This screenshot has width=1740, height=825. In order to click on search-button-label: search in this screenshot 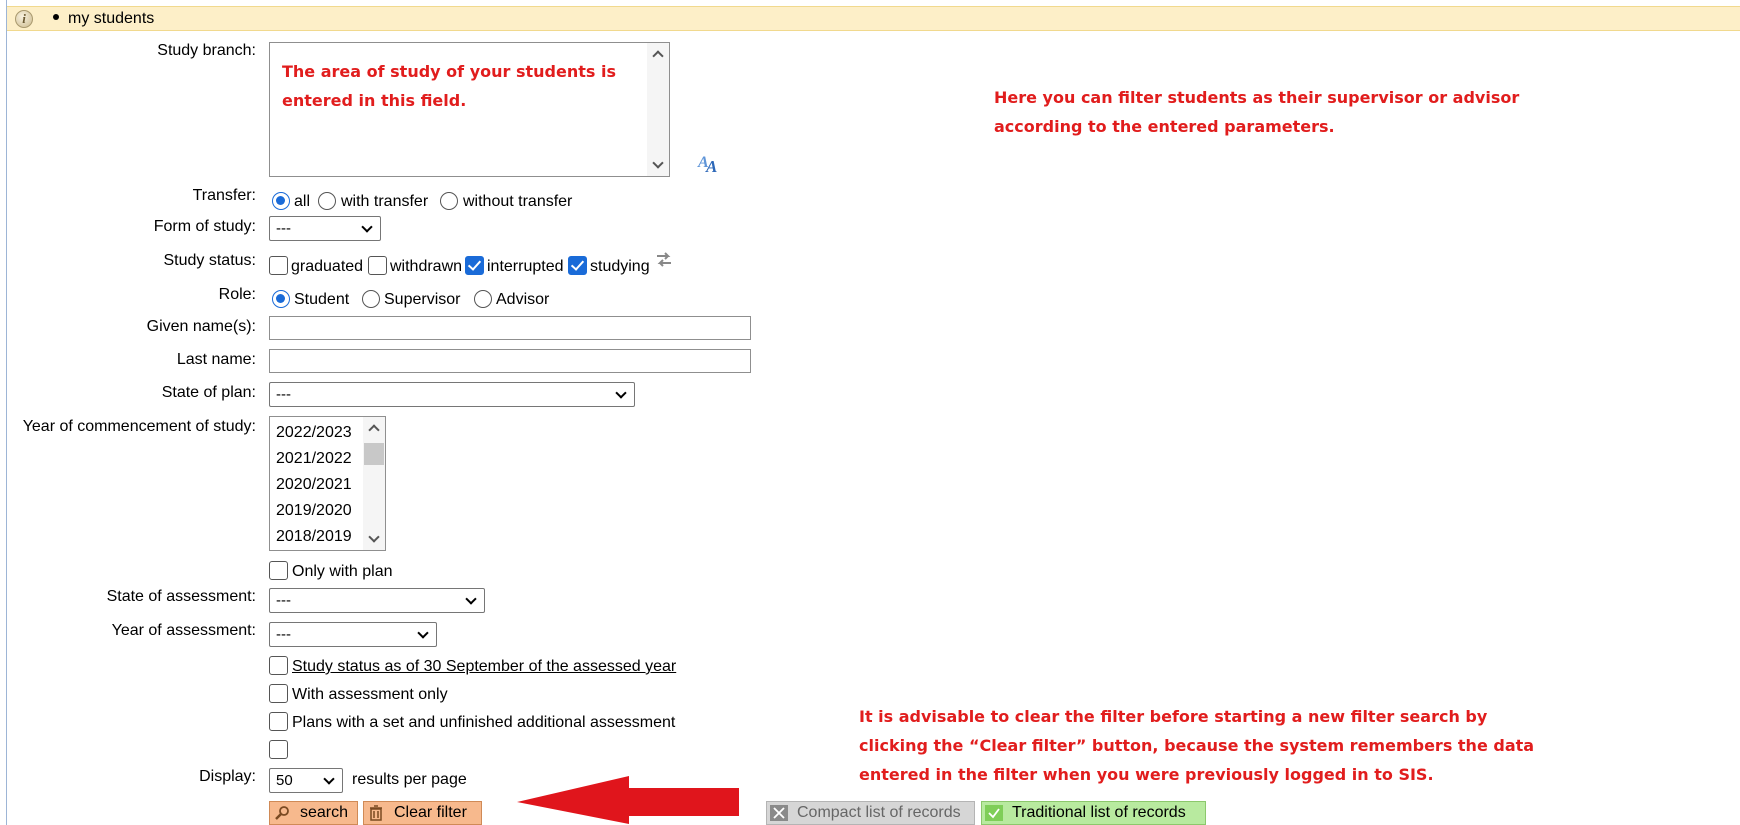, I will do `click(324, 812)`.